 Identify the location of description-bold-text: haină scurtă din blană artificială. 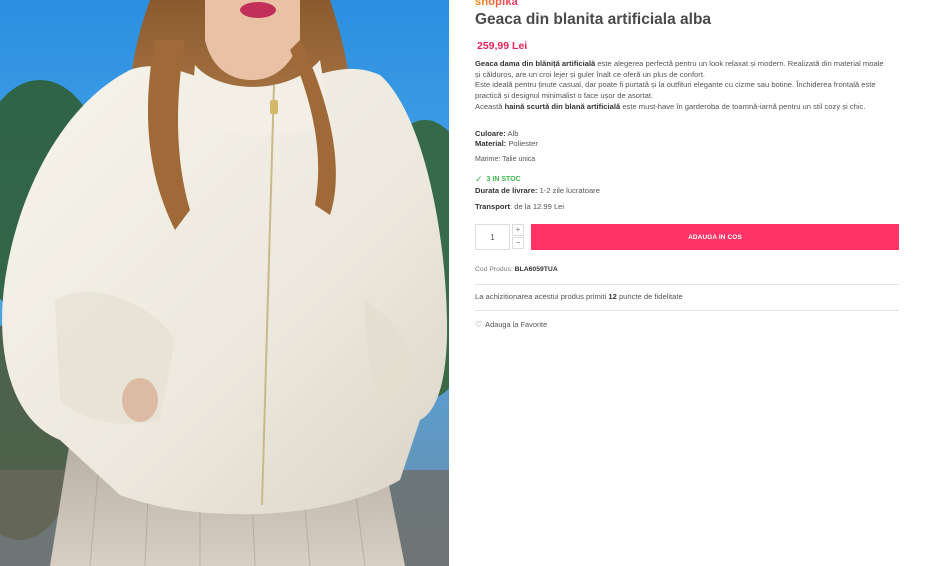
(562, 106).